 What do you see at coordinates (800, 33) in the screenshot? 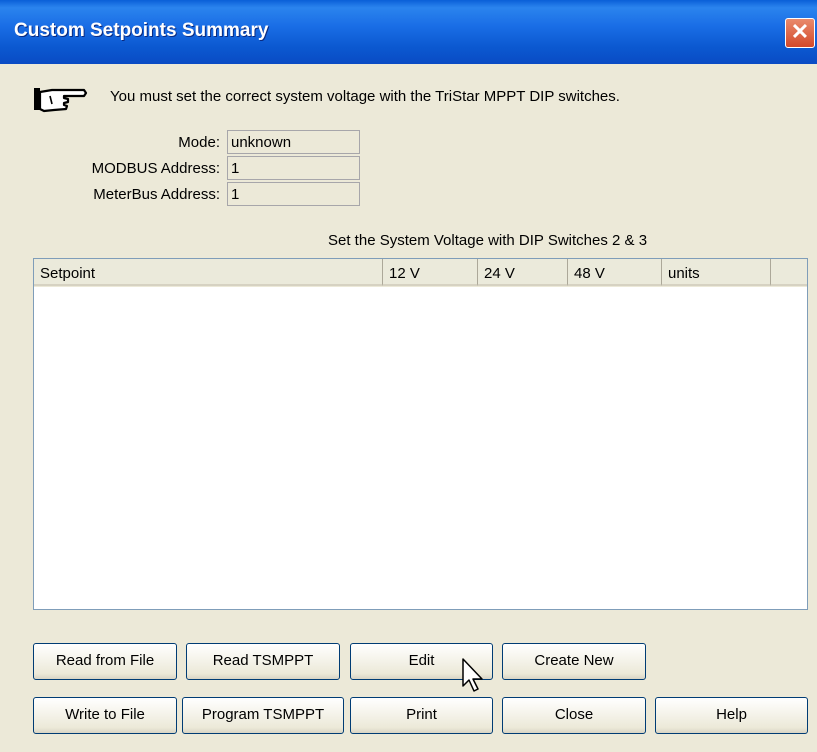
I see `window-close-button: ✕` at bounding box center [800, 33].